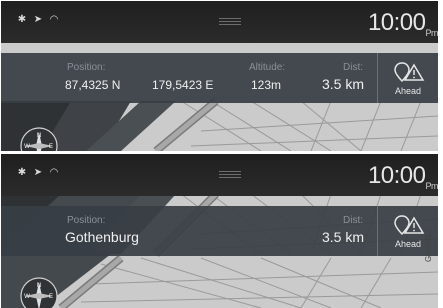 The height and width of the screenshot is (308, 443). I want to click on ahead-warning-button: Ahead, so click(407, 78).